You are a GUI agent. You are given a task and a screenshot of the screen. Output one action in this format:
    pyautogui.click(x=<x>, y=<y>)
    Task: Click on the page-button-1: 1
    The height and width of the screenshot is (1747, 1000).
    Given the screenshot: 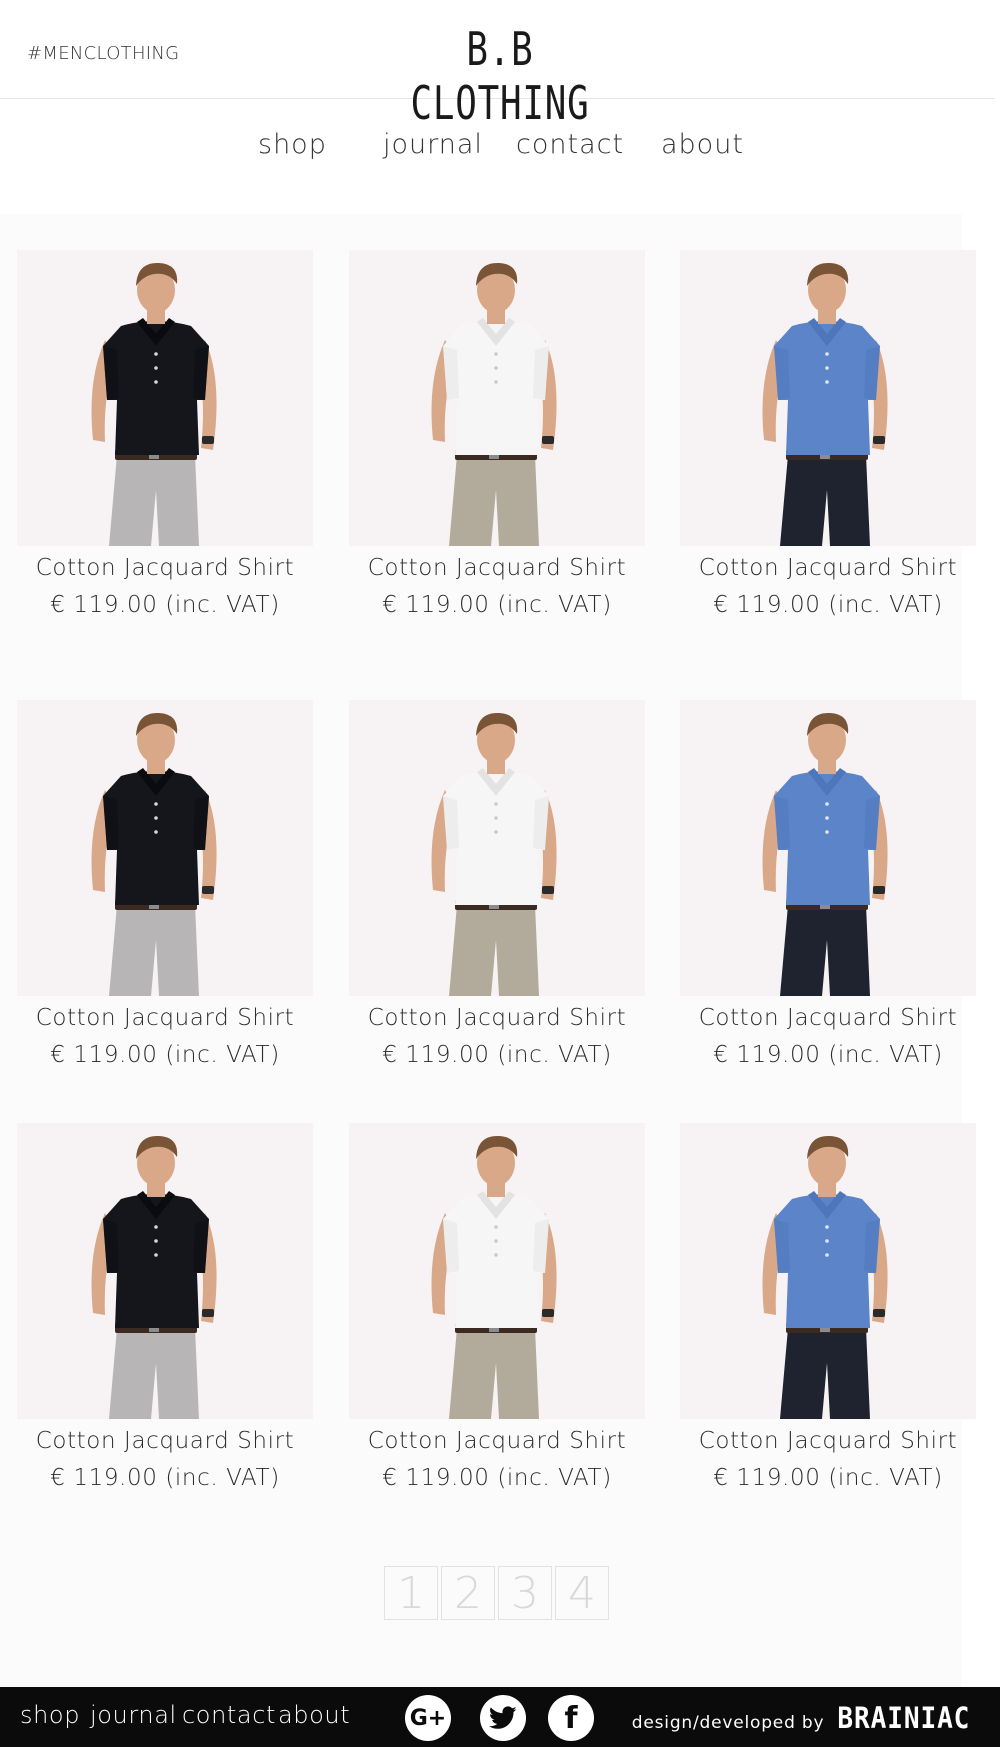 What is the action you would take?
    pyautogui.click(x=411, y=1593)
    